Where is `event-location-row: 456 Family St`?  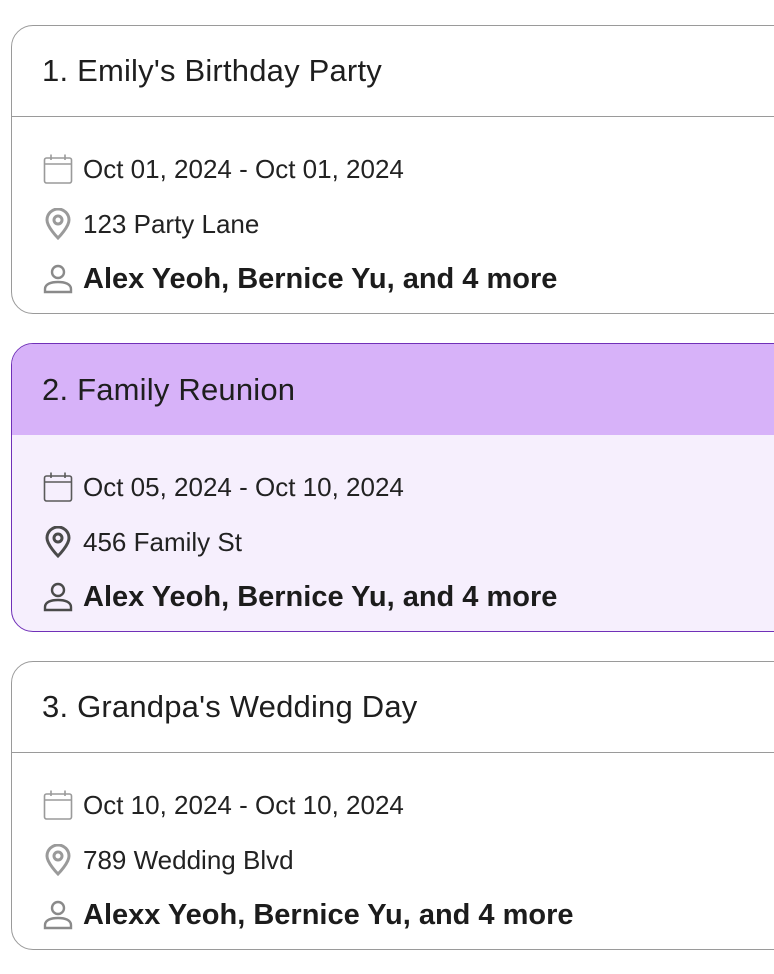
event-location-row: 456 Family St is located at coordinates (408, 542).